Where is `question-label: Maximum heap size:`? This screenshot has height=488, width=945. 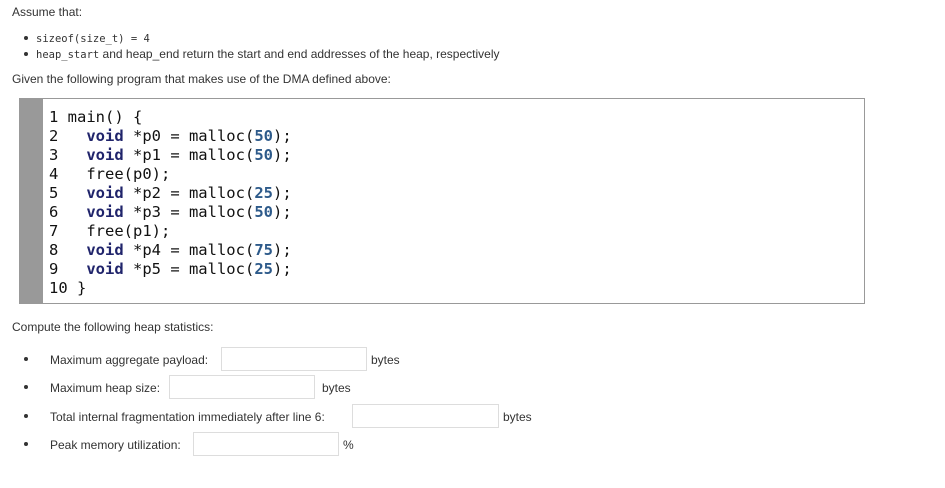 question-label: Maximum heap size: is located at coordinates (105, 388).